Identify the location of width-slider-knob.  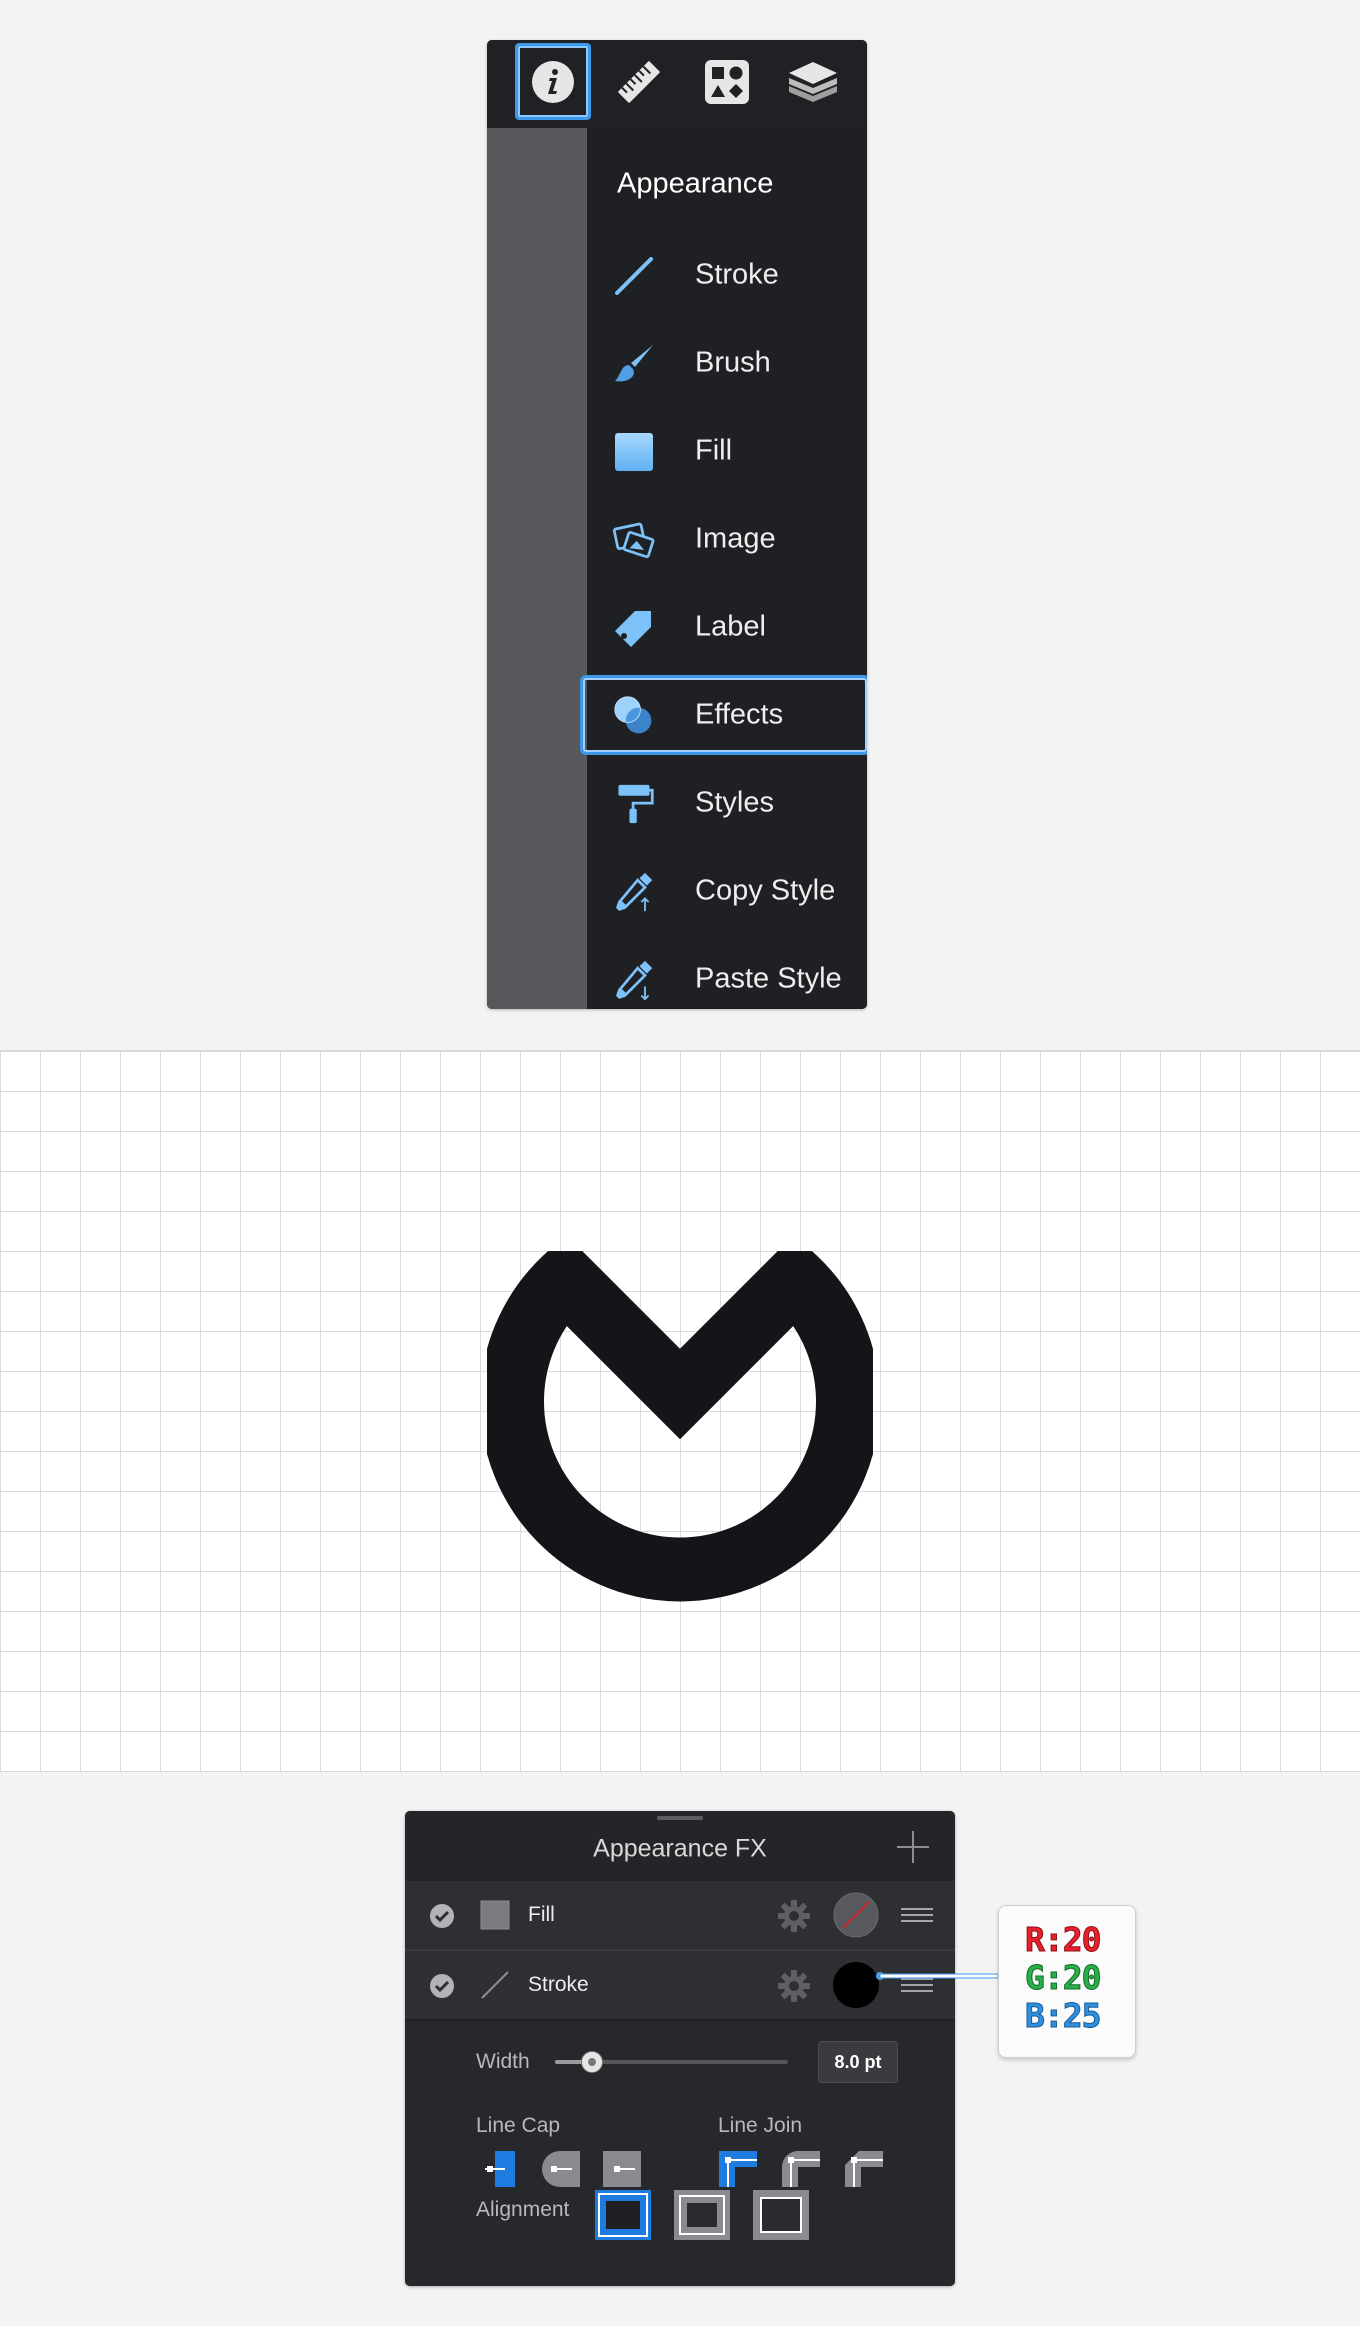
(592, 2062).